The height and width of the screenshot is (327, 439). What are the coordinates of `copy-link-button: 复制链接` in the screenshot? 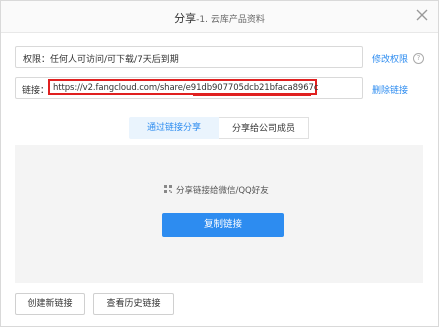 It's located at (223, 225).